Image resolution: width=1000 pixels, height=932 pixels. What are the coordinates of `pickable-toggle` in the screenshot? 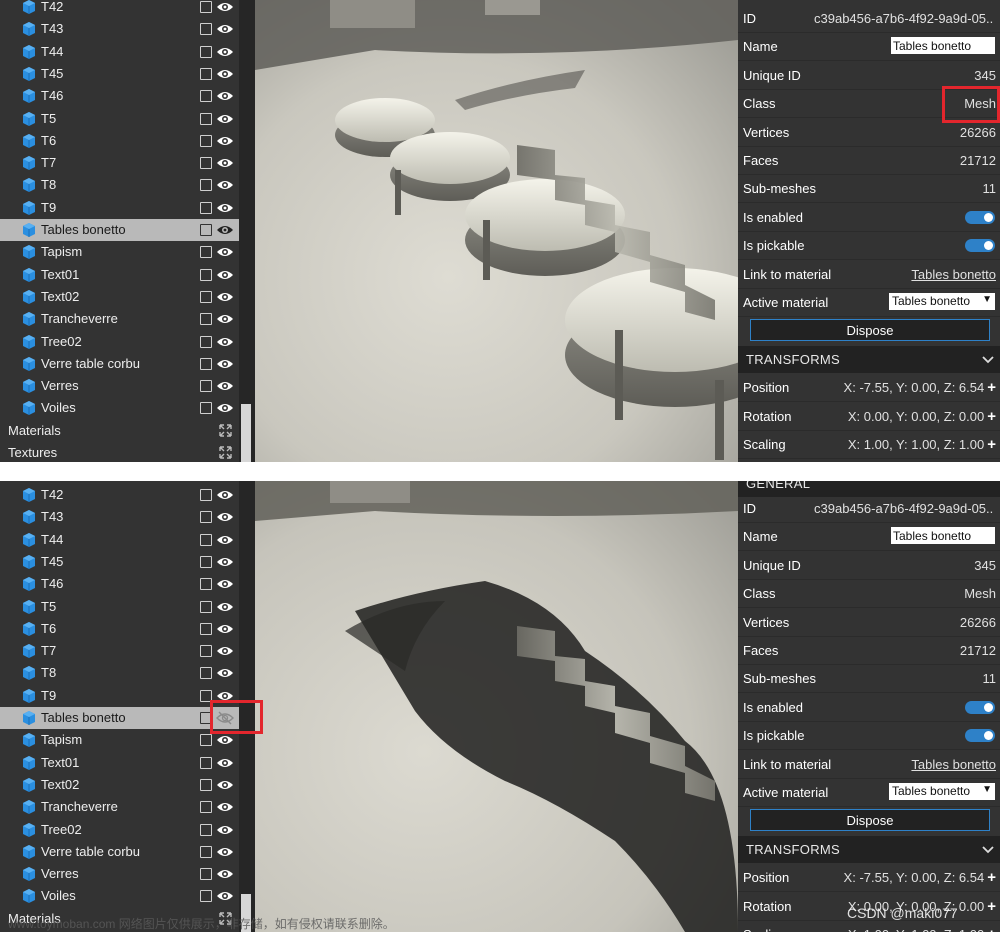 It's located at (980, 246).